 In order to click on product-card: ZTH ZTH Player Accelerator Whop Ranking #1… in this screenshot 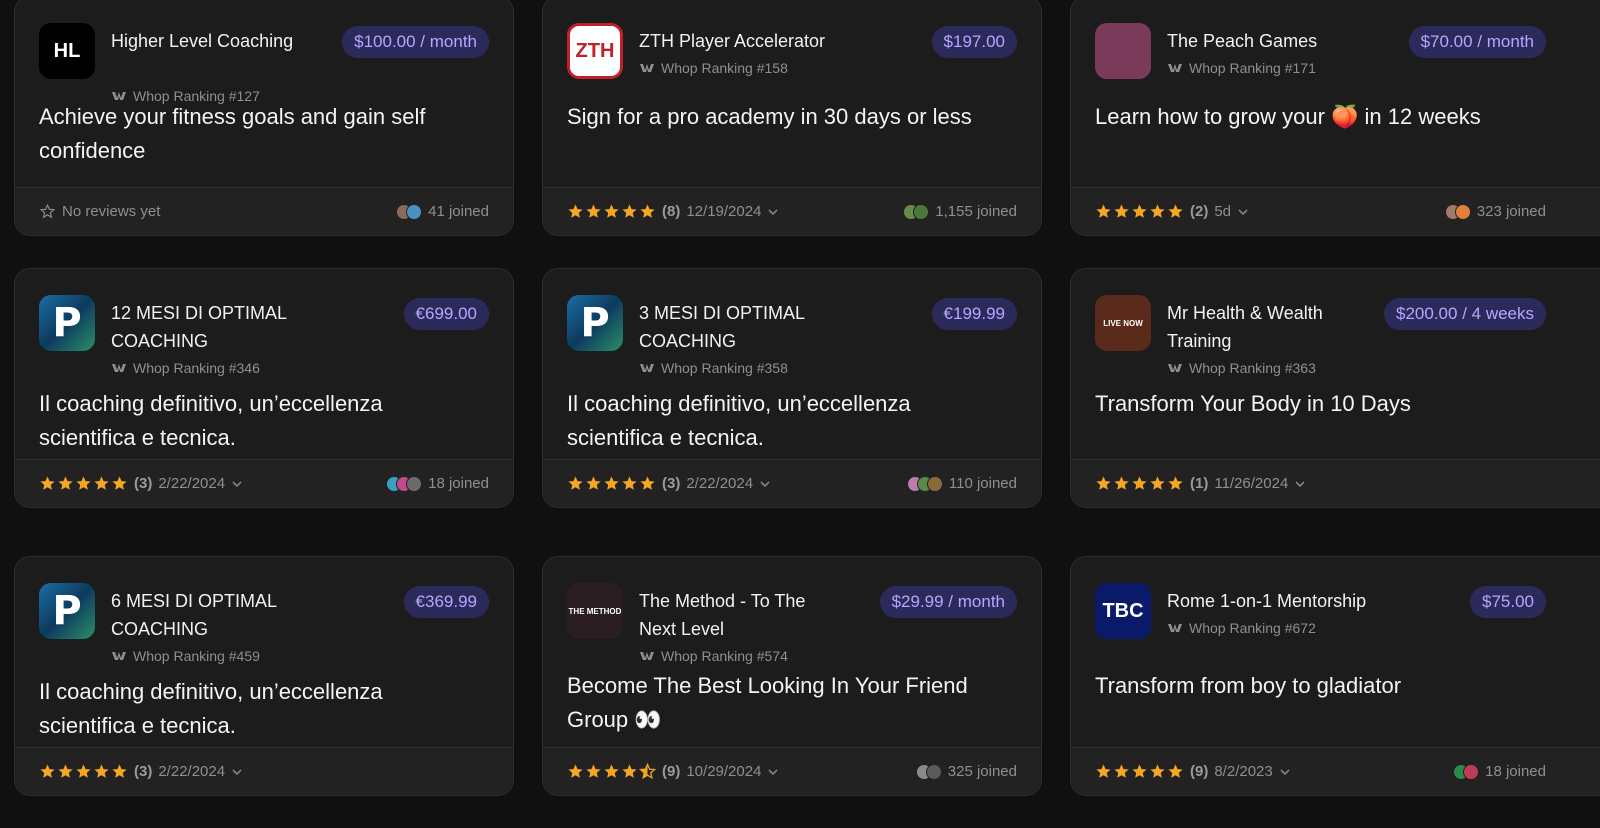, I will do `click(792, 118)`.